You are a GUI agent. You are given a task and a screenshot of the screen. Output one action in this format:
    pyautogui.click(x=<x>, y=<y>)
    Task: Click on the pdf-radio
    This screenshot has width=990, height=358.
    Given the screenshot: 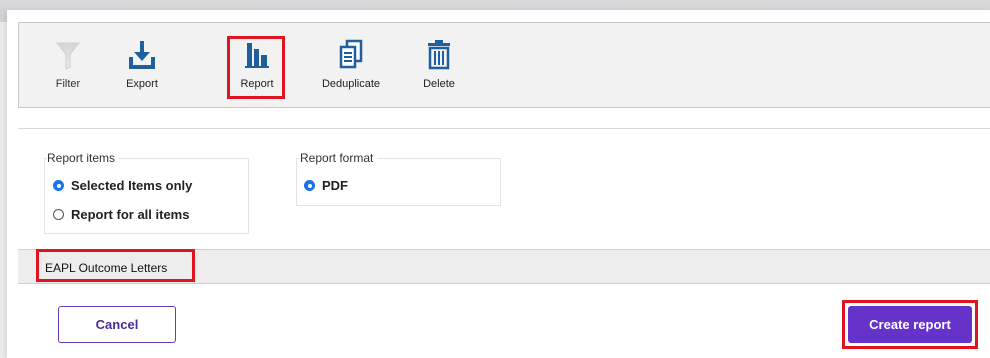 What is the action you would take?
    pyautogui.click(x=309, y=185)
    